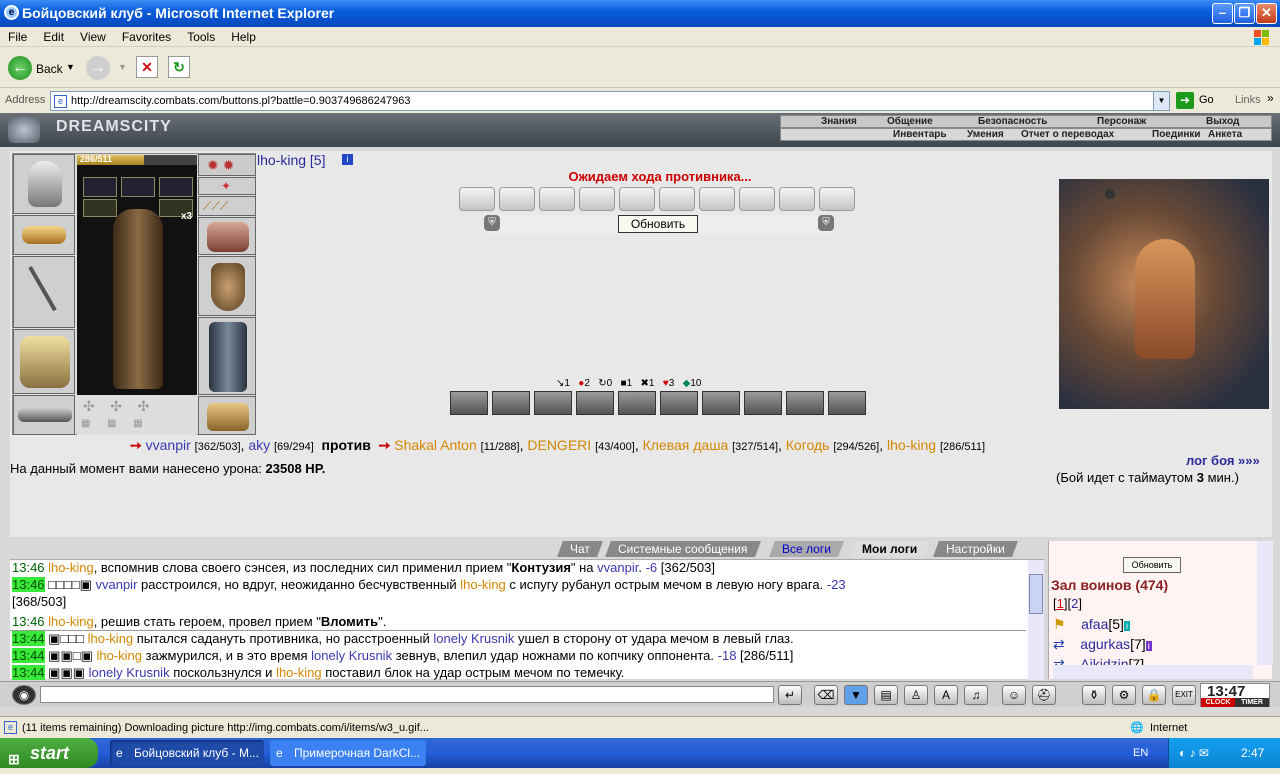  What do you see at coordinates (492, 223) in the screenshot?
I see `shield-left-icon: ⛨` at bounding box center [492, 223].